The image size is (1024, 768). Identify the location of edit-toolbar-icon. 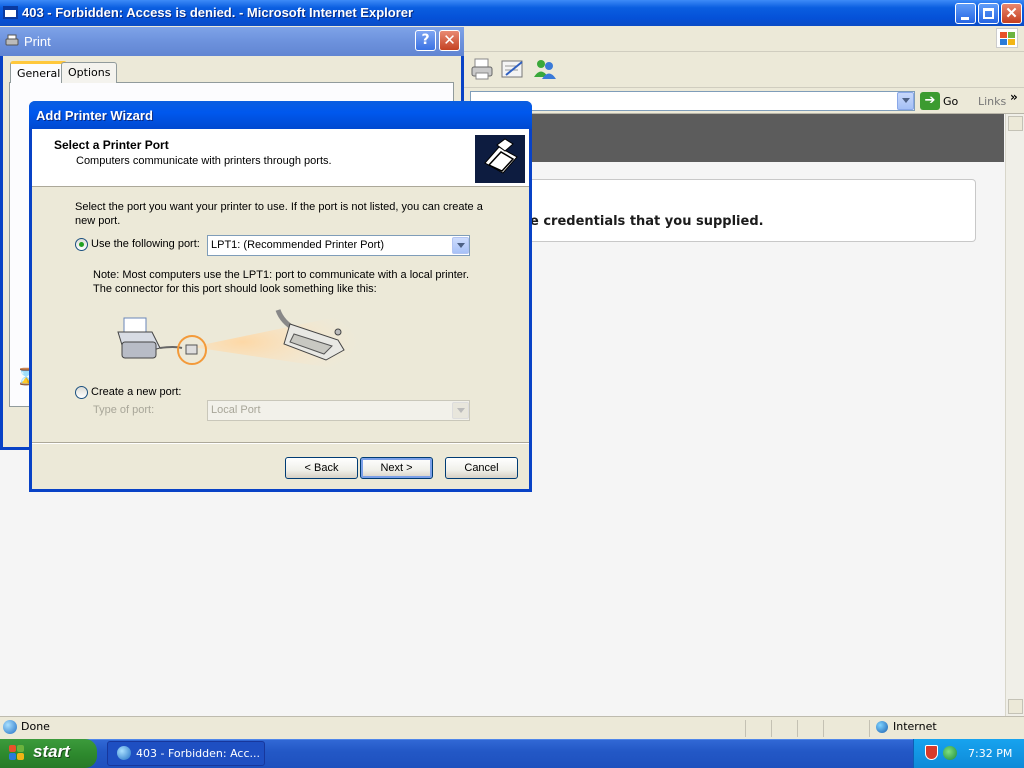
(513, 69).